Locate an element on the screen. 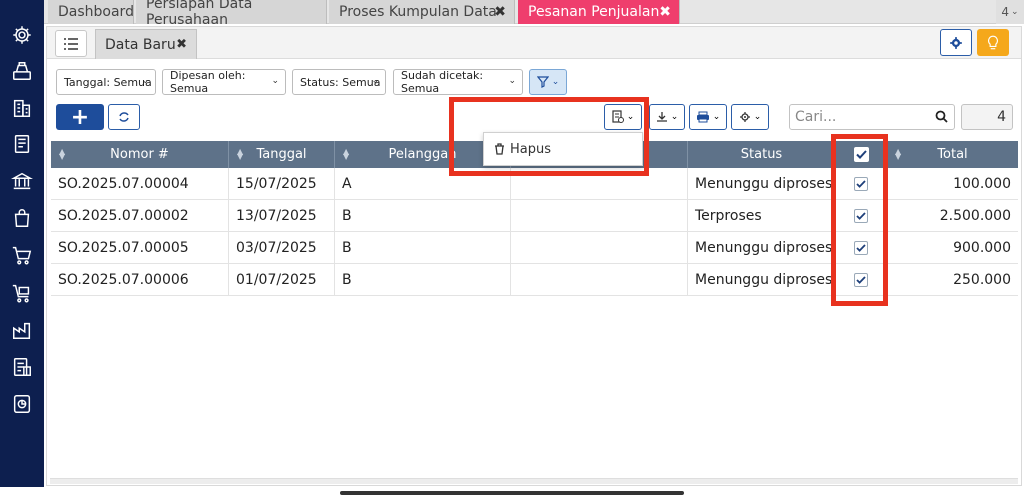 Image resolution: width=1024 pixels, height=501 pixels. refresh-icon is located at coordinates (124, 117).